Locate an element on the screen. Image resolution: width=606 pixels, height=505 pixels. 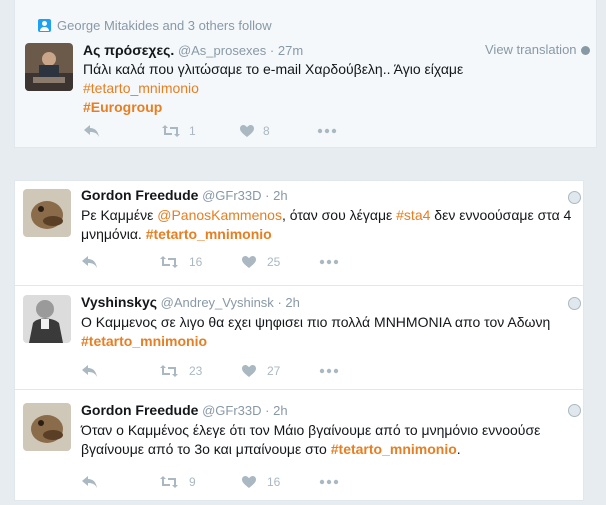
text-segment: βγαίνουμε από το 3ο και μπαίνουμε στο is located at coordinates (206, 449).